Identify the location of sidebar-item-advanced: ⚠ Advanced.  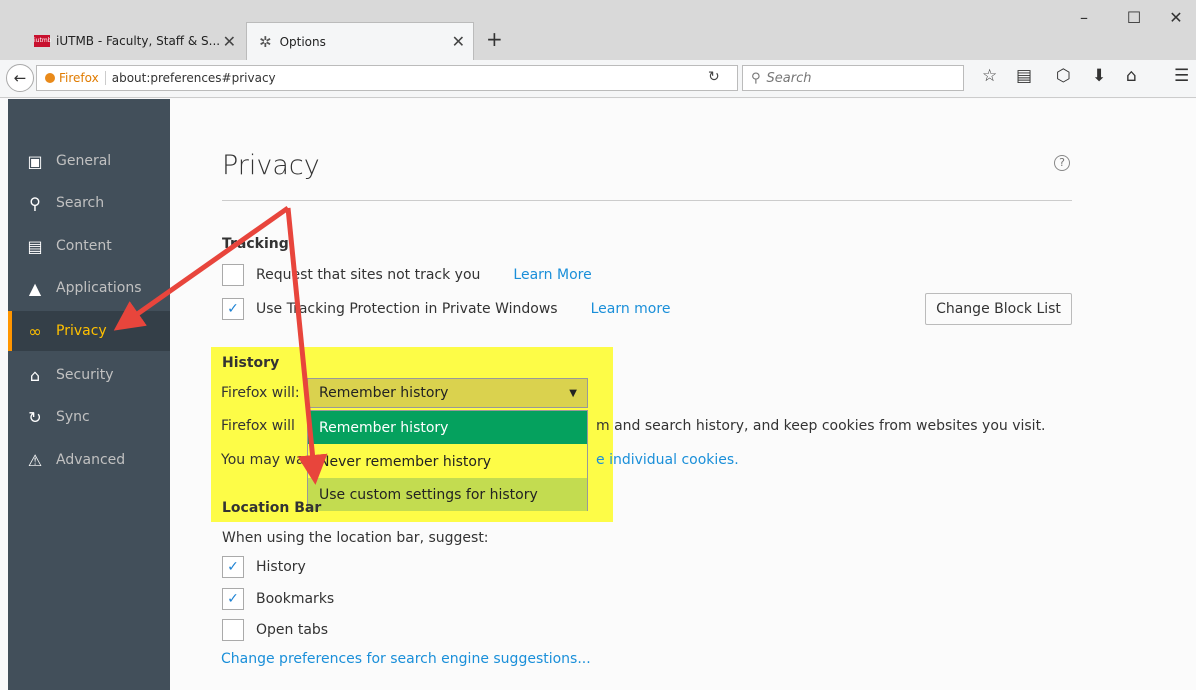
(89, 460).